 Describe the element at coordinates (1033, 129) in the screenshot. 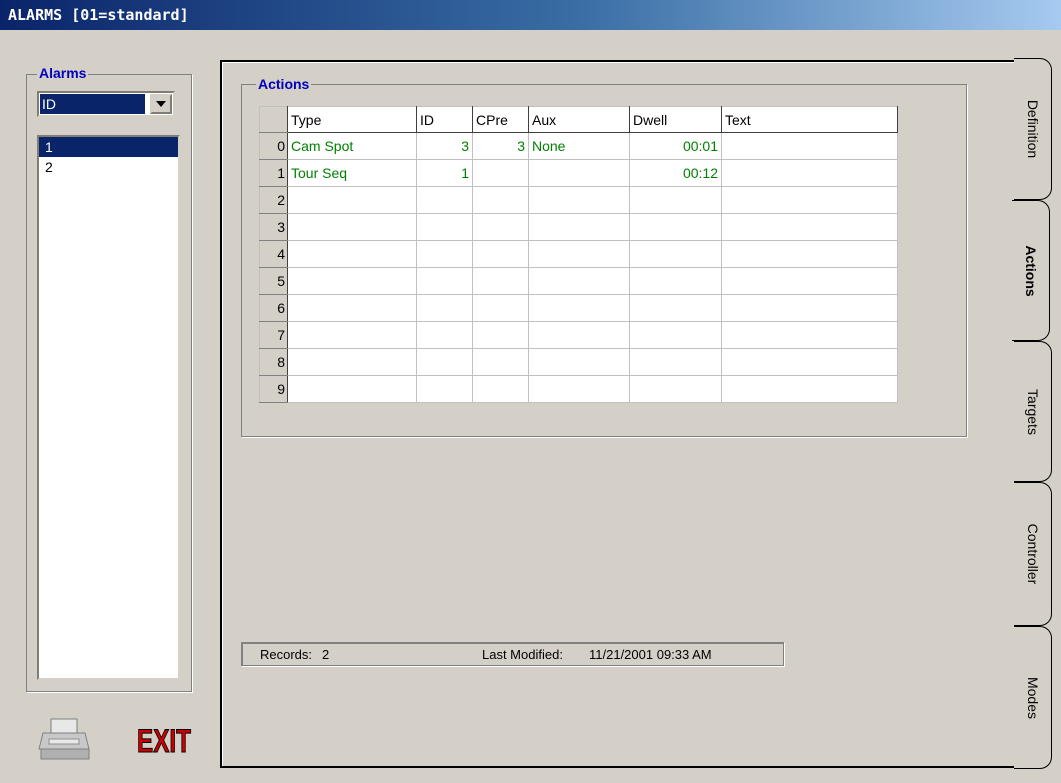

I see `tab-definition: Definition` at that location.